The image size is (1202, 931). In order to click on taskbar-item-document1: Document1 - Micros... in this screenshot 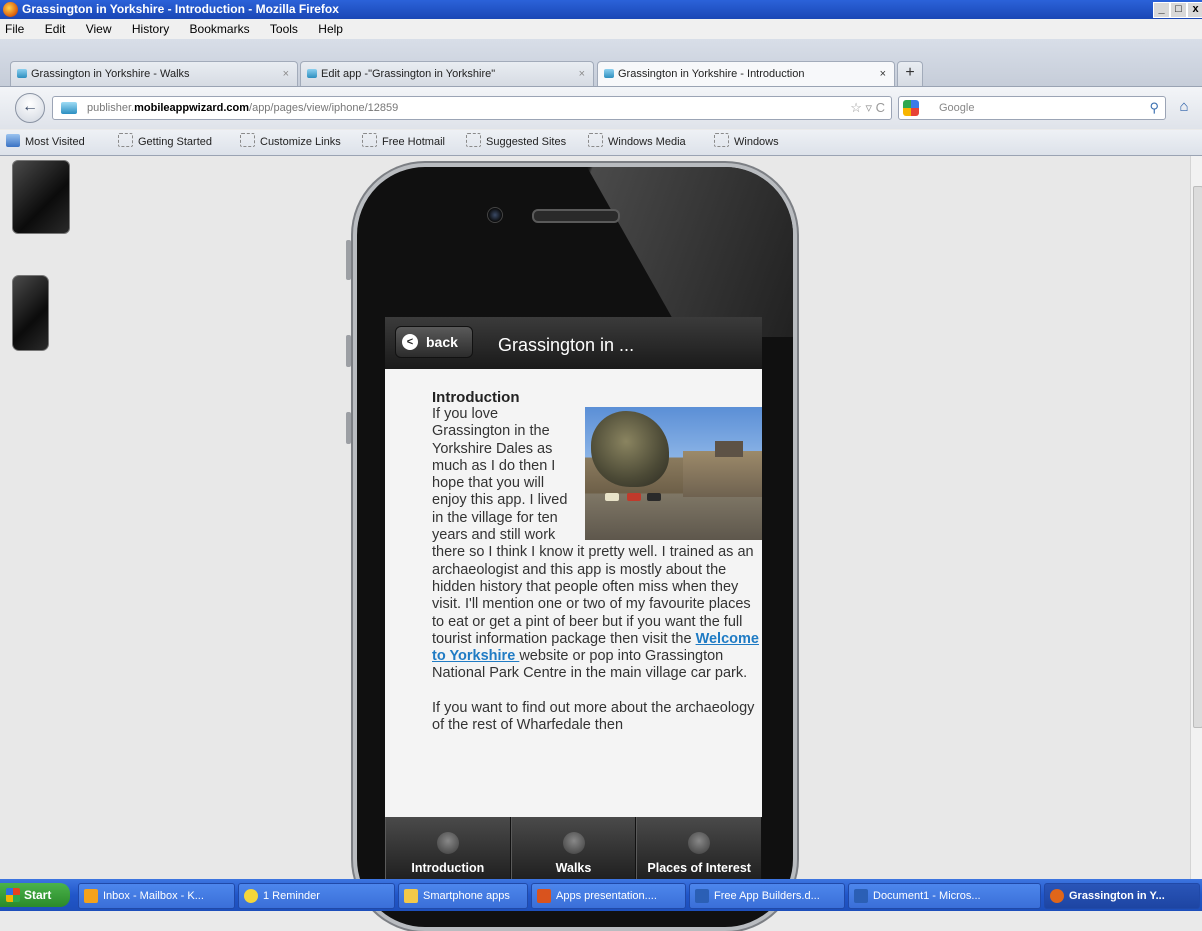, I will do `click(944, 896)`.